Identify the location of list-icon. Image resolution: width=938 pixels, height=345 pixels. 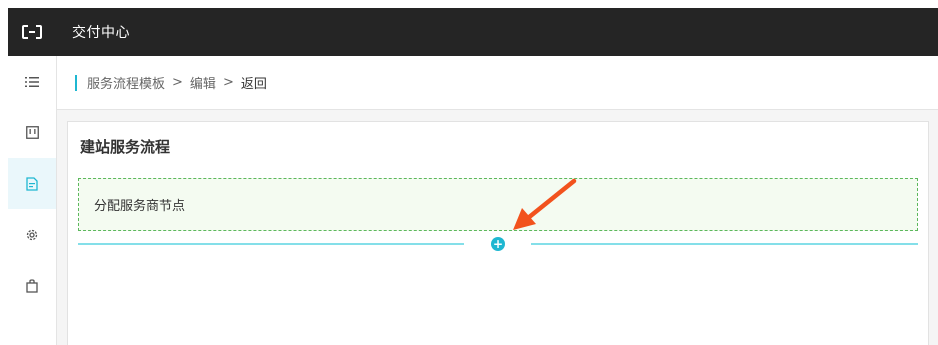
(32, 81).